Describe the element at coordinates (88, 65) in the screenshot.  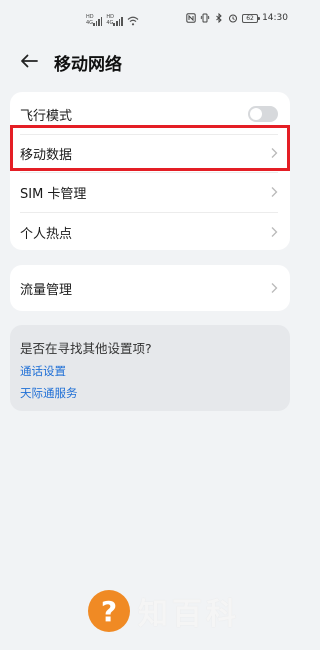
I see `page-title: 移动网络` at that location.